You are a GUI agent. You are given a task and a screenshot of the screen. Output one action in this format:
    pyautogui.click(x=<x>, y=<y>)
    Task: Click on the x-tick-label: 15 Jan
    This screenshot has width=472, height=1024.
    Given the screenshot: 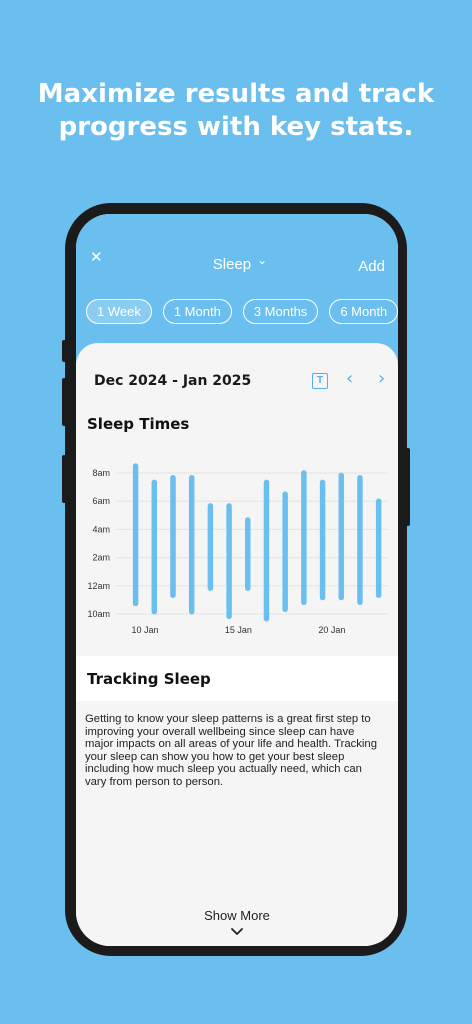 What is the action you would take?
    pyautogui.click(x=238, y=630)
    